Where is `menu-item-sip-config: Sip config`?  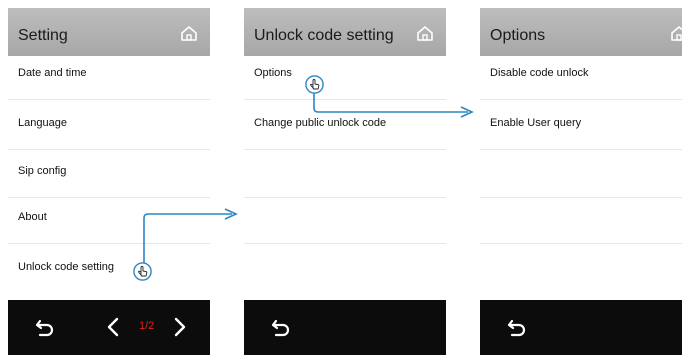 menu-item-sip-config: Sip config is located at coordinates (109, 176).